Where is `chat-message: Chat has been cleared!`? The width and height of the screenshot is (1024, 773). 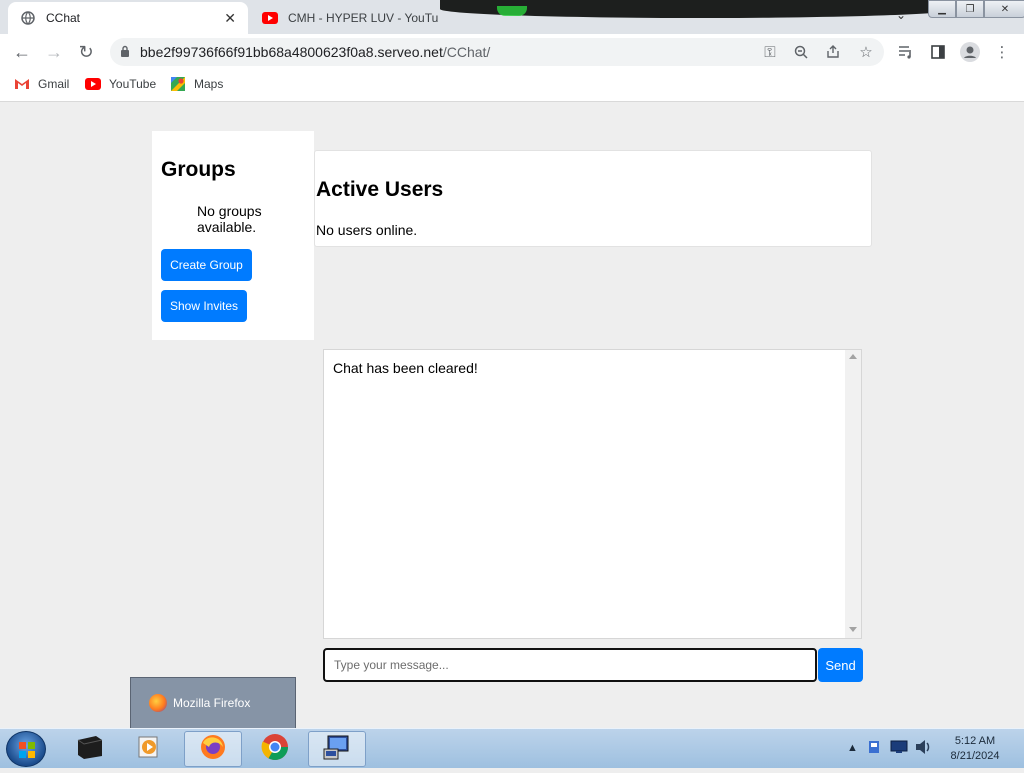
chat-message: Chat has been cleared! is located at coordinates (405, 368).